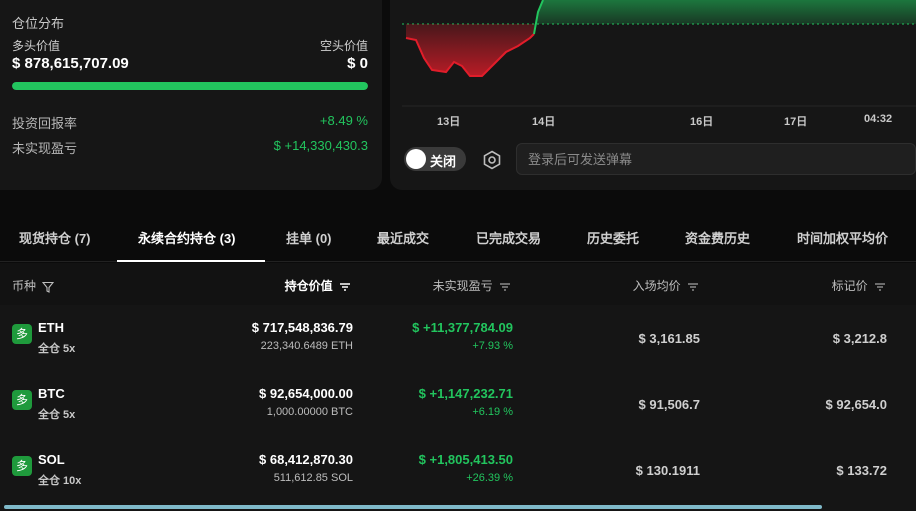  I want to click on entry-price: $ 130.1911, so click(667, 470).